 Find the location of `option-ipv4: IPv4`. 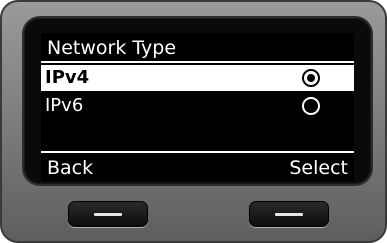

option-ipv4: IPv4 is located at coordinates (197, 78).